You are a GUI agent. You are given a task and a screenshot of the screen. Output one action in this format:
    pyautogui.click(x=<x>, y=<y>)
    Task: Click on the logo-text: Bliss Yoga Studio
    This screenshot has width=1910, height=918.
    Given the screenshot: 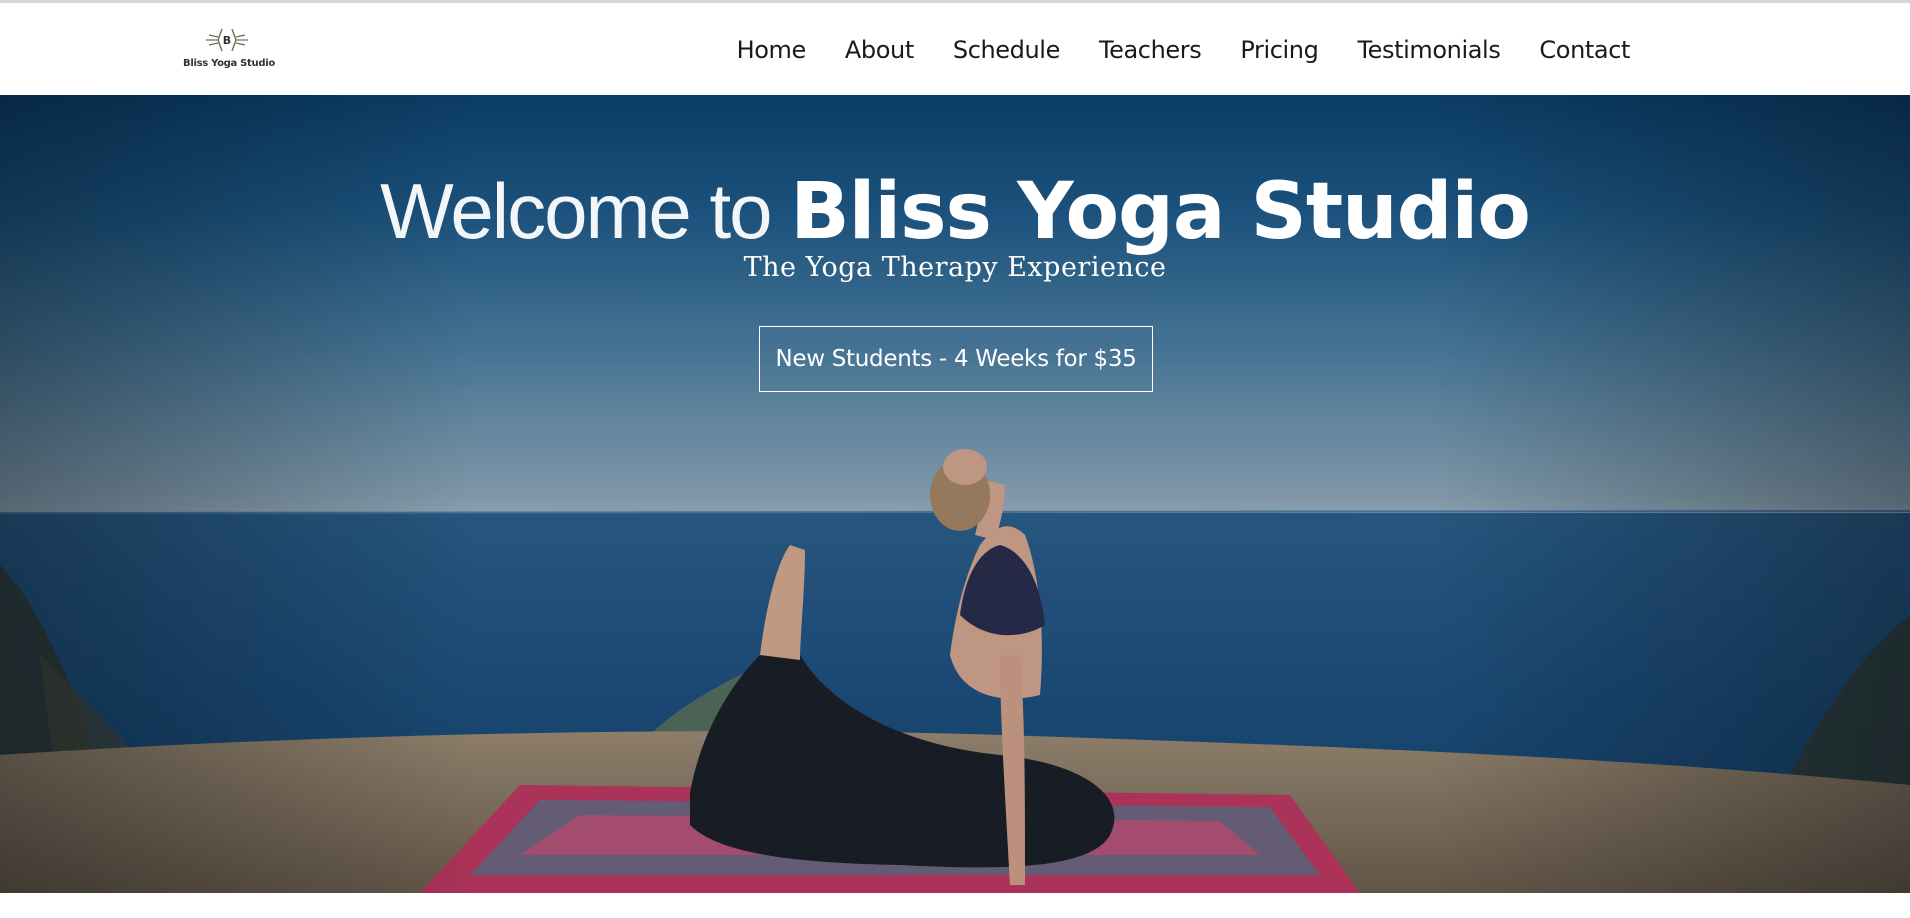 What is the action you would take?
    pyautogui.click(x=229, y=63)
    